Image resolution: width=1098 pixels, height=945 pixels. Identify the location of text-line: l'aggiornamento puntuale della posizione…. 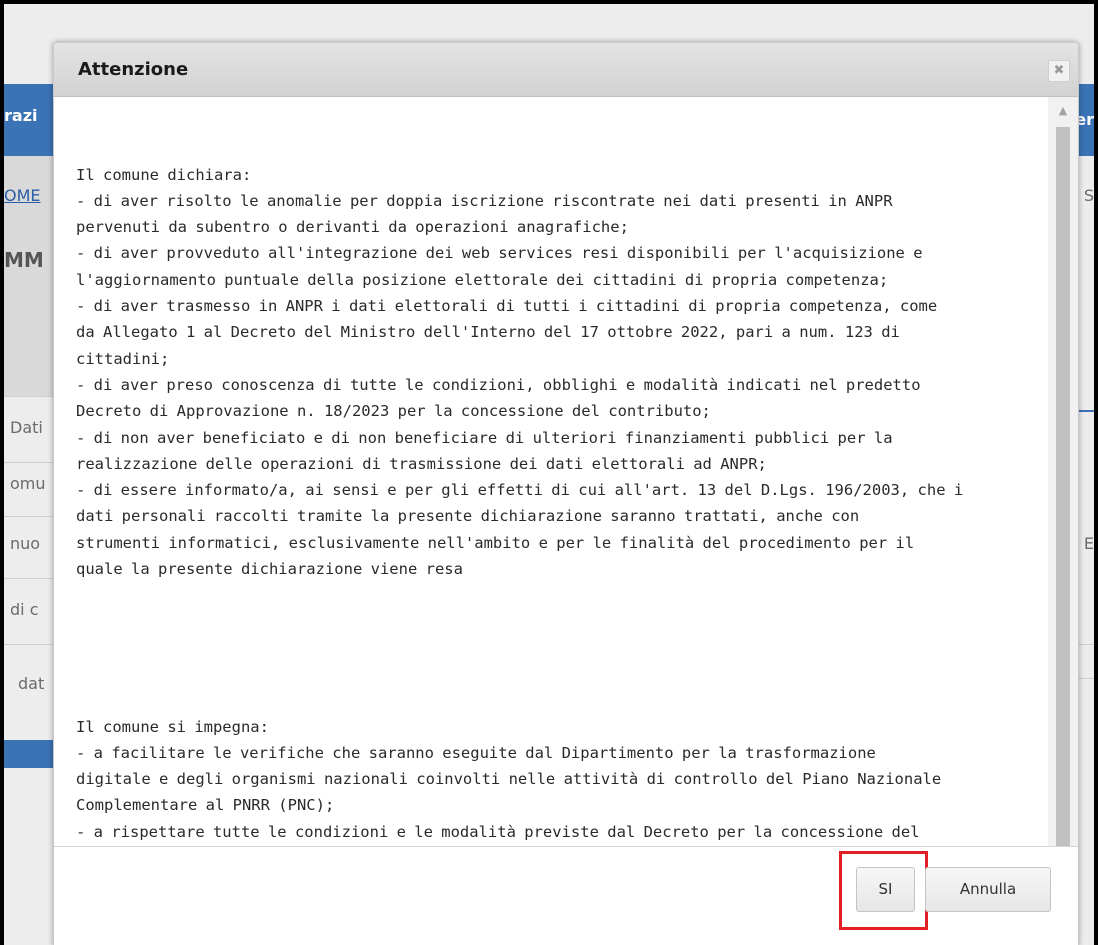
(482, 279).